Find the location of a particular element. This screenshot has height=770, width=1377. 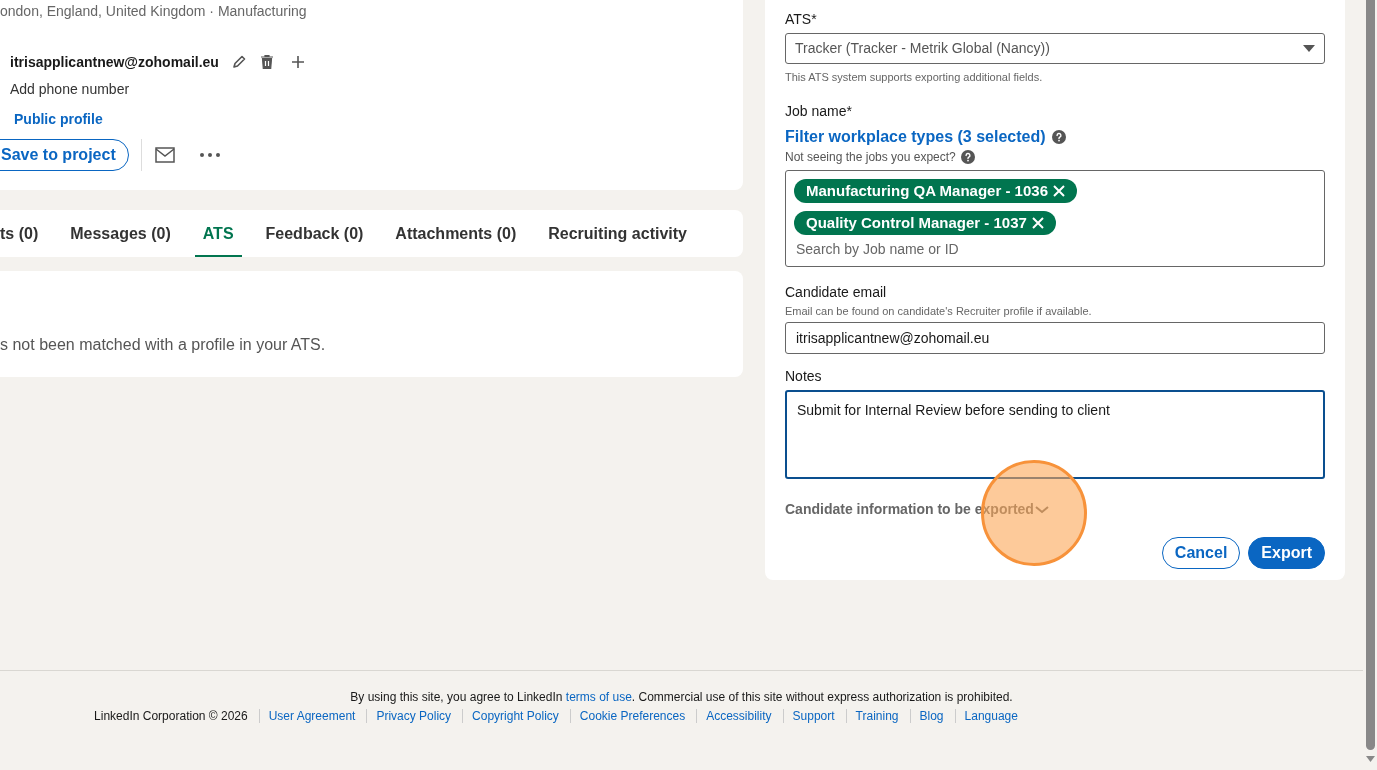

candidate-email-input: itrisapplicantnew@zohomail.eu is located at coordinates (1055, 338).